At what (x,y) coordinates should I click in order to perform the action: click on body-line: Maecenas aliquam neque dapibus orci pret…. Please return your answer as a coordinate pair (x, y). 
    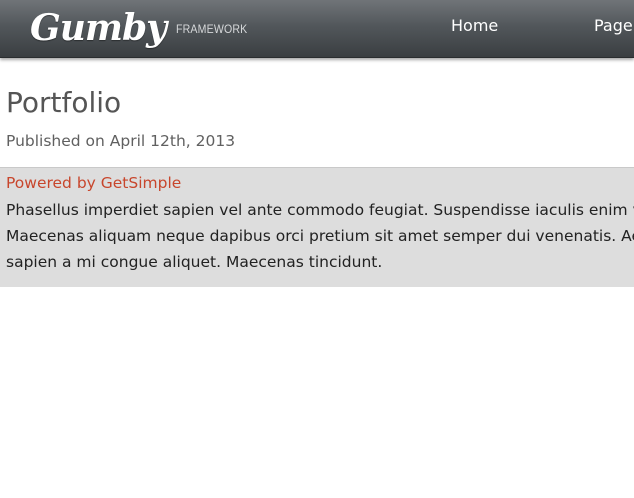
    Looking at the image, I should click on (320, 236).